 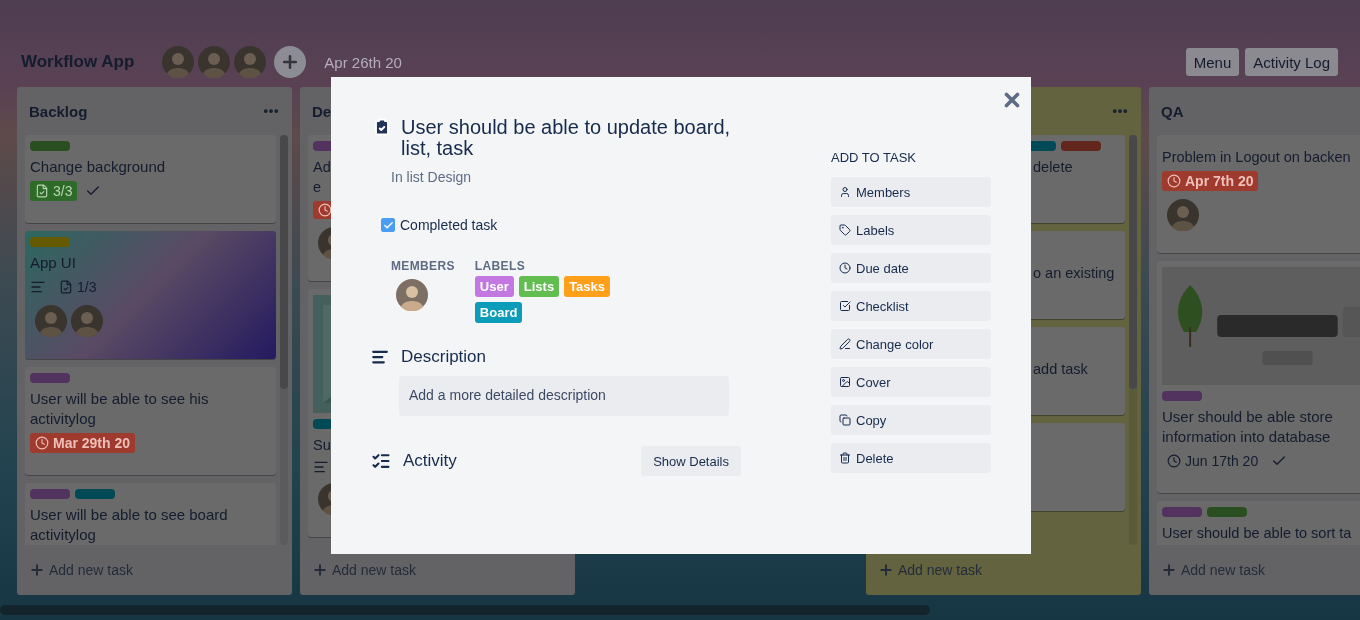 I want to click on action-button: Due date, so click(x=911, y=268).